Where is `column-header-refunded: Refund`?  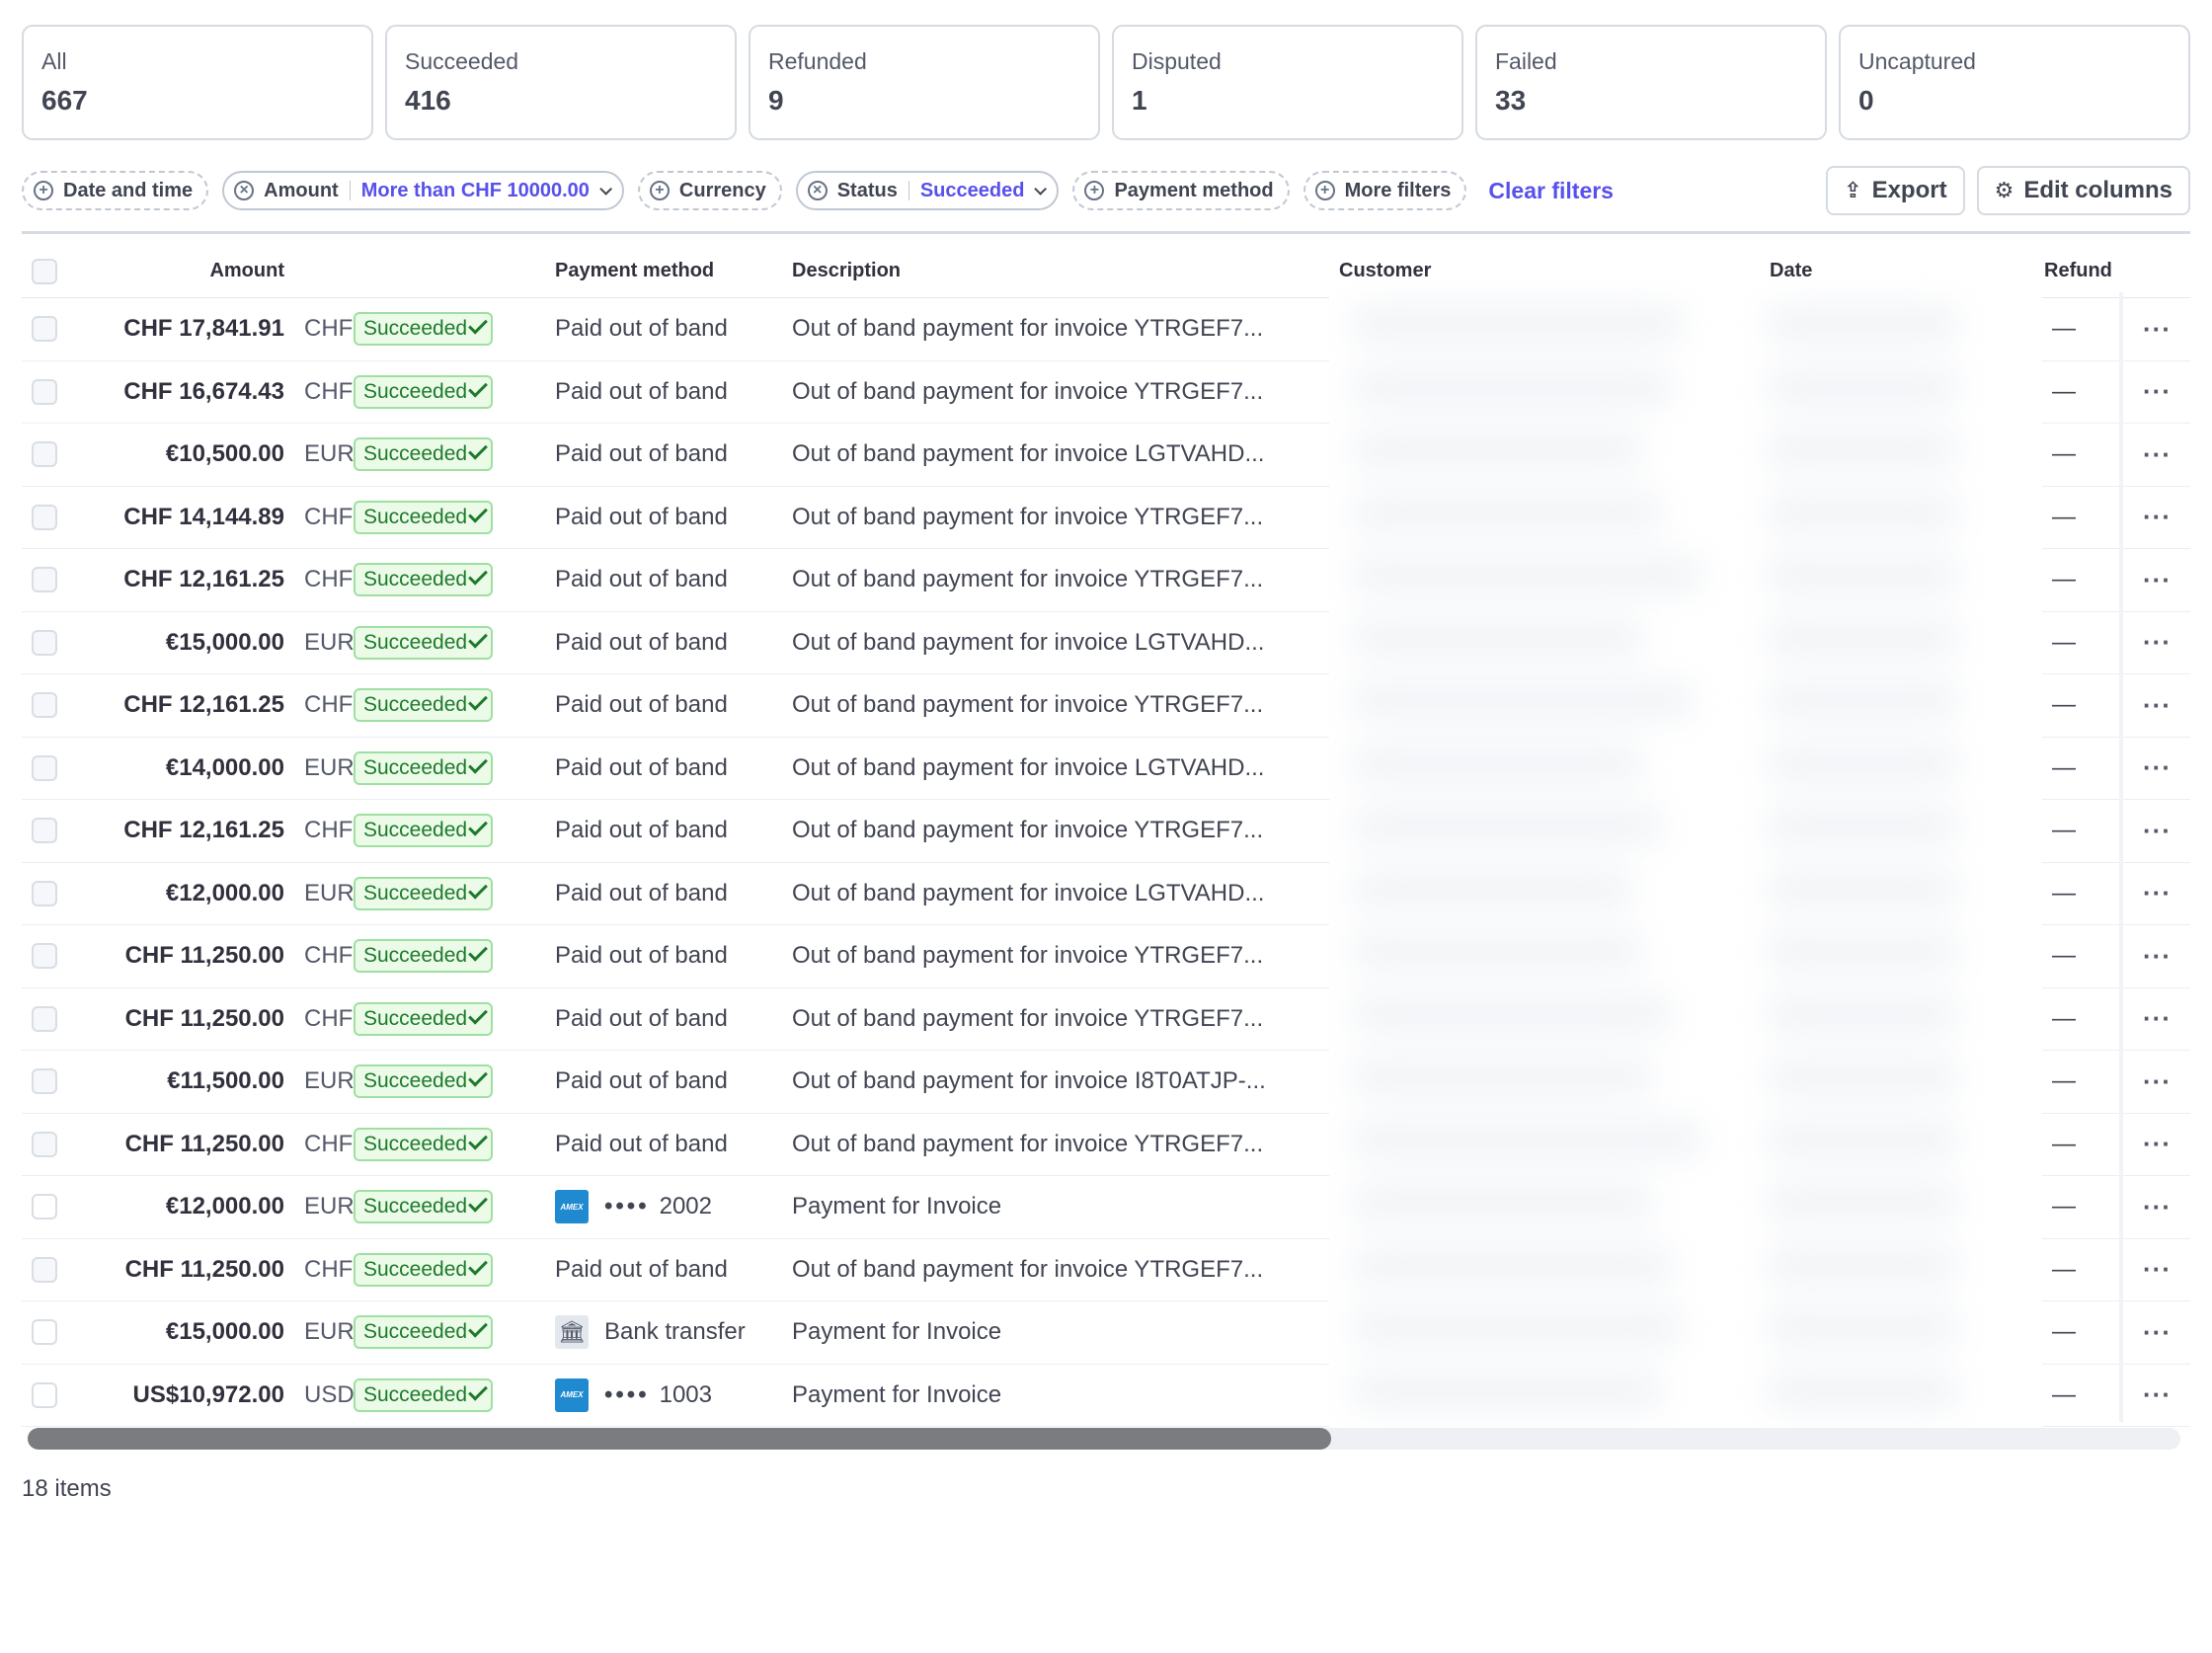
column-header-refunded: Refund is located at coordinates (2096, 271).